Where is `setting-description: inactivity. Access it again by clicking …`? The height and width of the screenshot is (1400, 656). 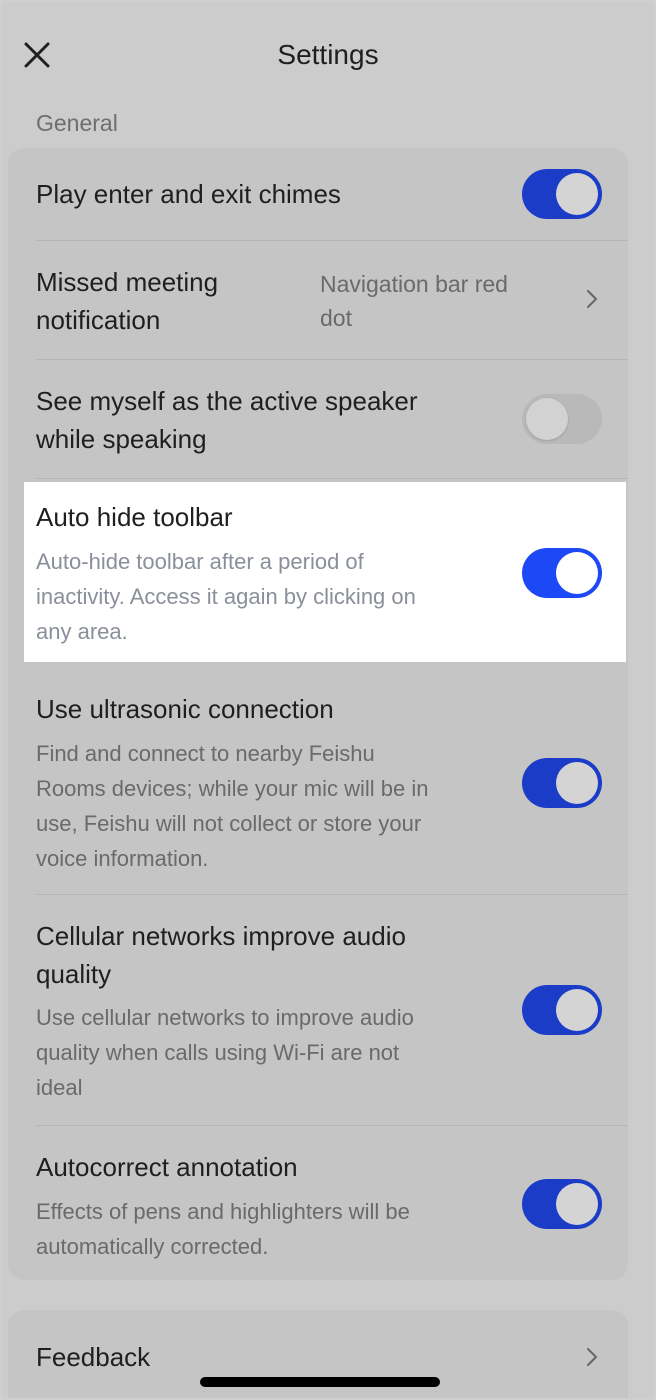 setting-description: inactivity. Access it again by clicking … is located at coordinates (226, 596).